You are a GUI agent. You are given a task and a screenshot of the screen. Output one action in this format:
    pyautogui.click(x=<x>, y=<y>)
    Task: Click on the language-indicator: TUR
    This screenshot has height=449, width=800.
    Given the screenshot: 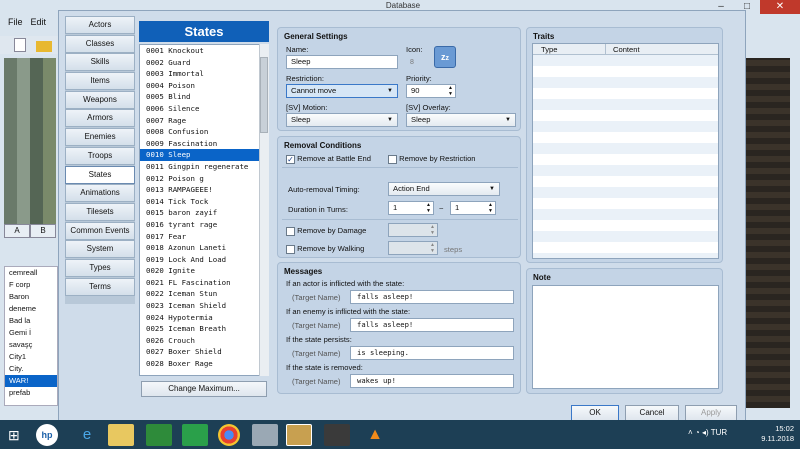 What is the action you would take?
    pyautogui.click(x=719, y=432)
    